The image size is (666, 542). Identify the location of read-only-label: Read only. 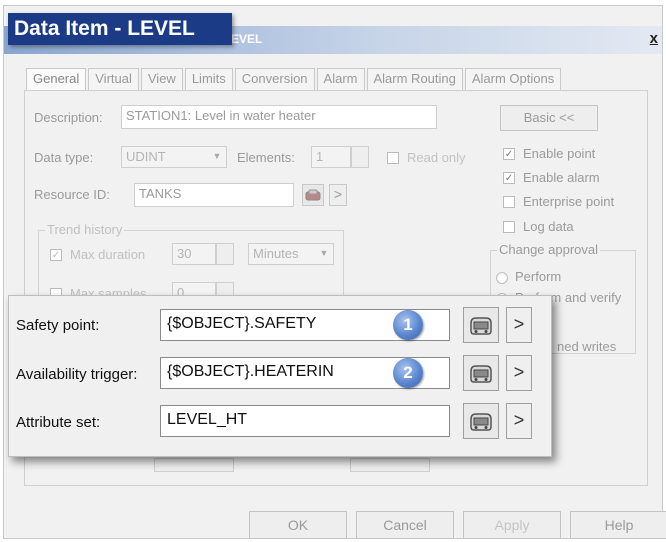
(436, 157).